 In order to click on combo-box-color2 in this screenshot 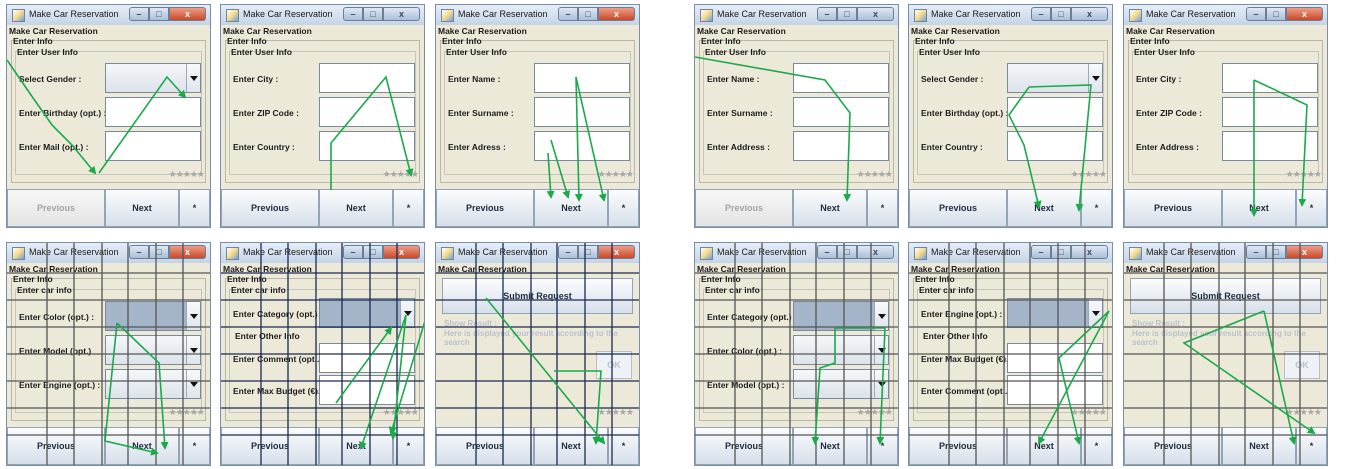, I will do `click(841, 350)`.